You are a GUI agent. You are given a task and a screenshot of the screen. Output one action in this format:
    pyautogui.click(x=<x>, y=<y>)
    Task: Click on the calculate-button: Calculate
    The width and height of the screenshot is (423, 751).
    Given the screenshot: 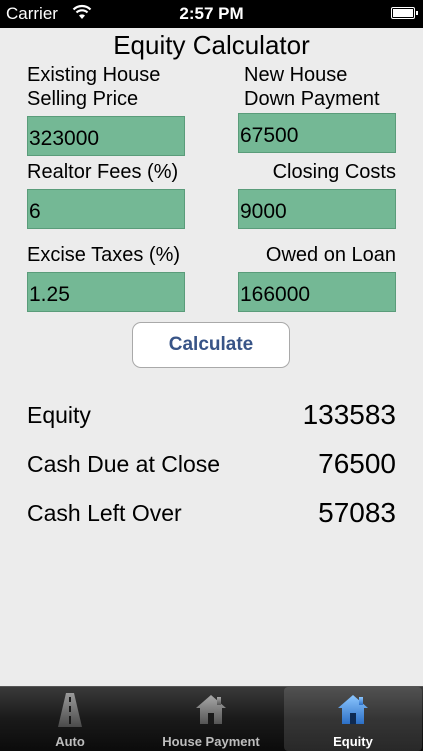 What is the action you would take?
    pyautogui.click(x=211, y=345)
    